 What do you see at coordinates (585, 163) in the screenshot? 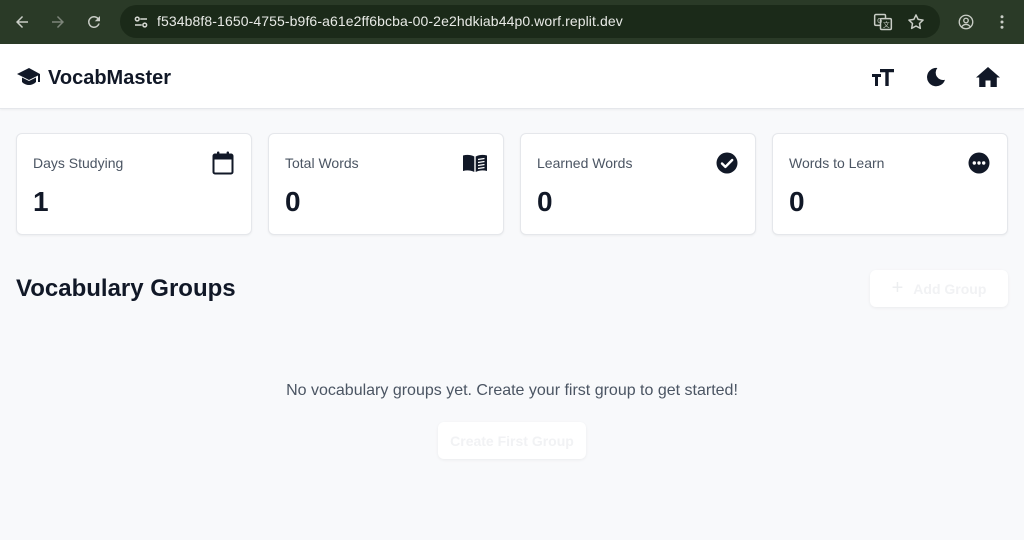
I see `stat-label: Learned Words` at bounding box center [585, 163].